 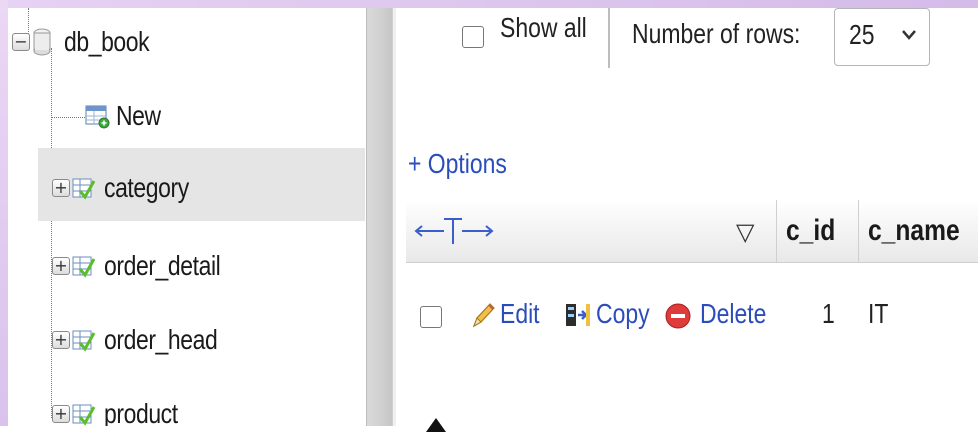 I want to click on database-name: db_book, so click(x=107, y=41).